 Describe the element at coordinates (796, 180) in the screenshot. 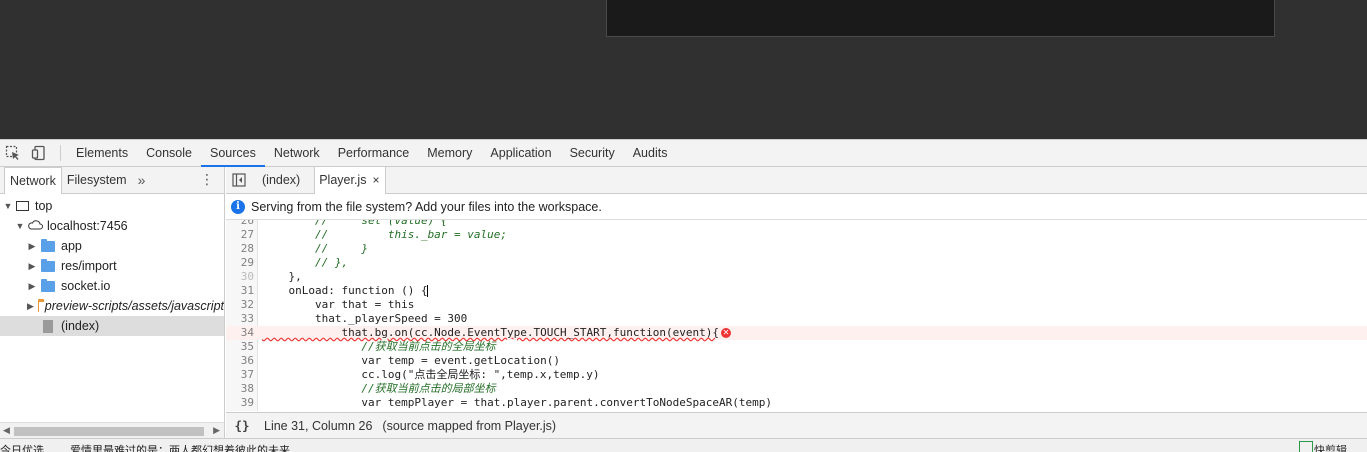

I see `editor-tabs: (index) Player.js ×` at that location.